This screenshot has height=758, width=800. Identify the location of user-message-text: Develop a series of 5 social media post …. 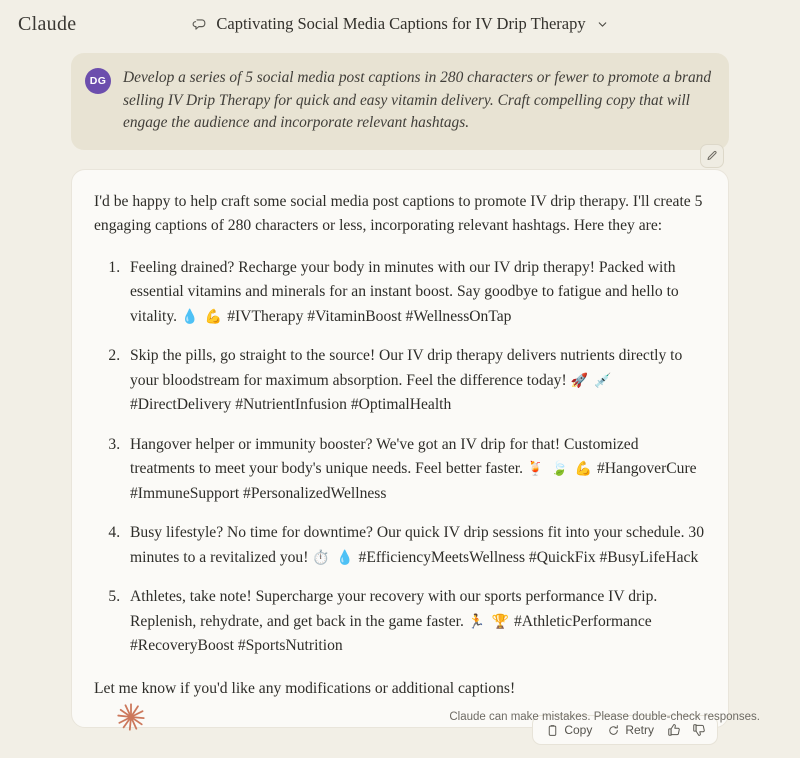
(417, 100).